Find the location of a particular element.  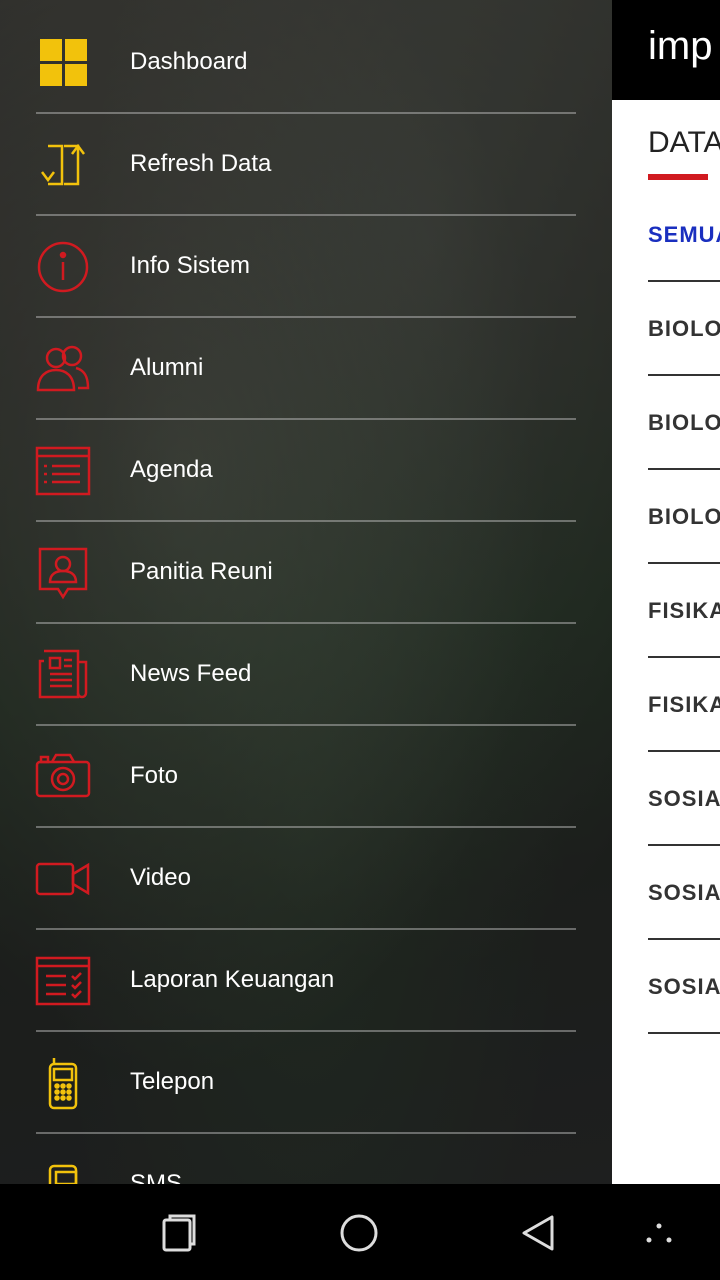

system-nav-bar is located at coordinates (360, 1232).